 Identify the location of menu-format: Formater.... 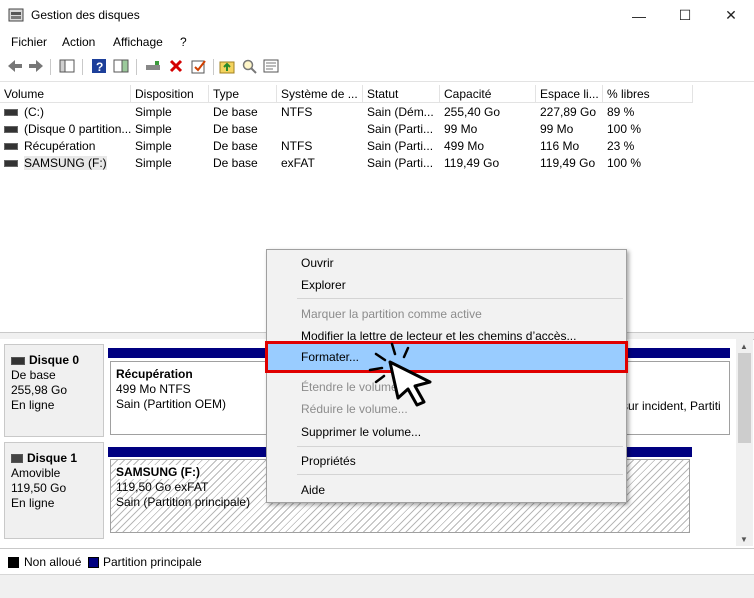
(330, 357).